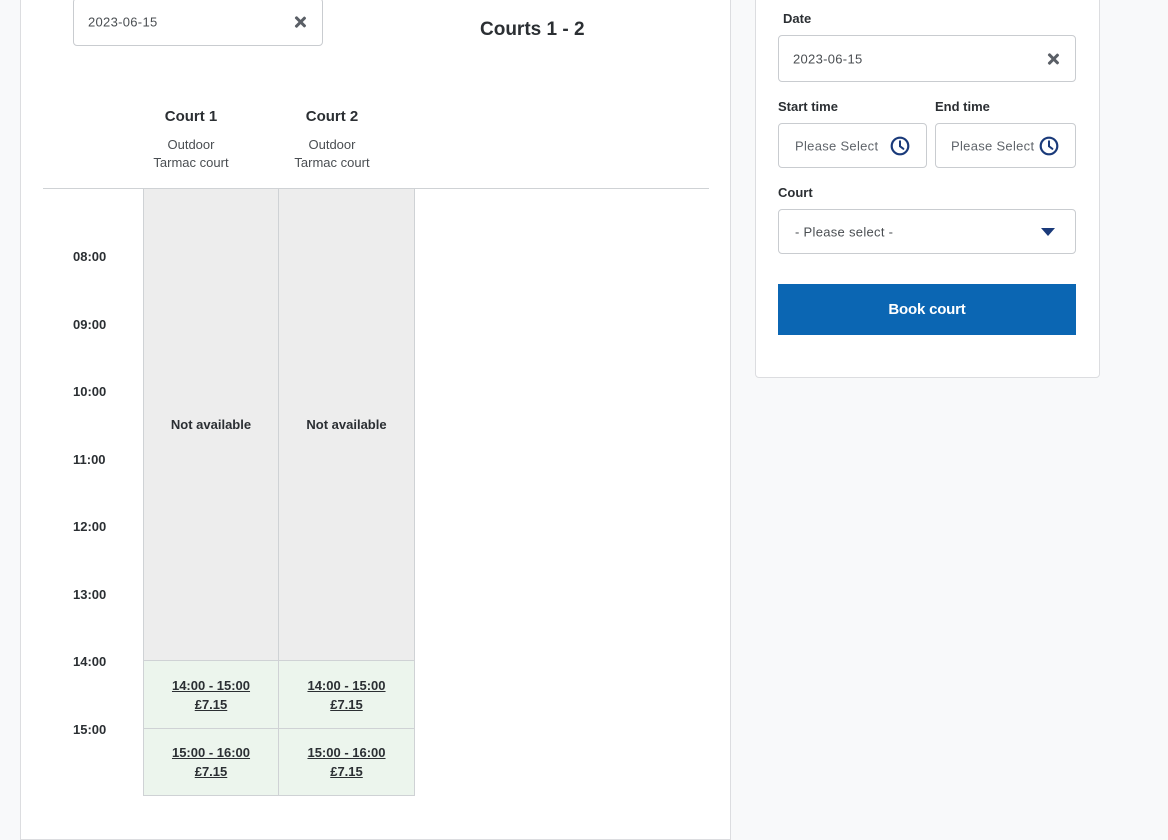 Image resolution: width=1168 pixels, height=840 pixels. I want to click on court-2-slot-1400: 14:00 - 15:00 £7.15, so click(346, 694).